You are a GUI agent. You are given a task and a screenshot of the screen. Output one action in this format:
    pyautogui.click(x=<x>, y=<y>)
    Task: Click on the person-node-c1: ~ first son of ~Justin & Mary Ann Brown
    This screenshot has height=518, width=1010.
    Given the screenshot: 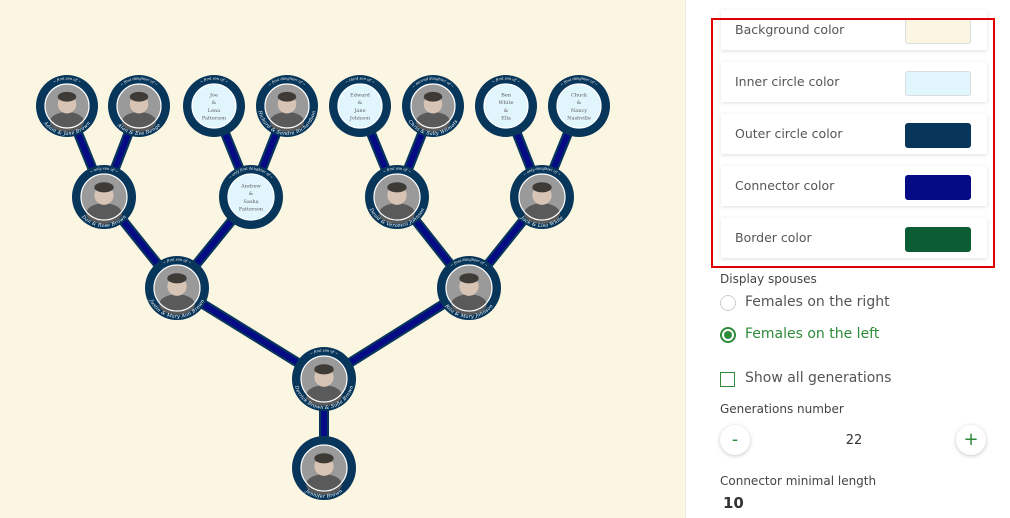 What is the action you would take?
    pyautogui.click(x=177, y=288)
    